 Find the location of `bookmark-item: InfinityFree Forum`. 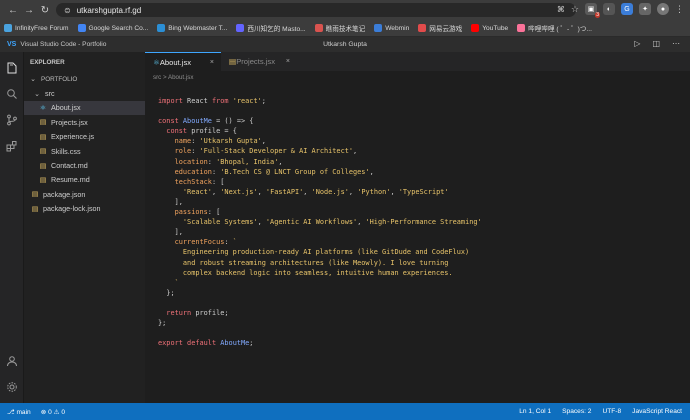

bookmark-item: InfinityFree Forum is located at coordinates (36, 28).